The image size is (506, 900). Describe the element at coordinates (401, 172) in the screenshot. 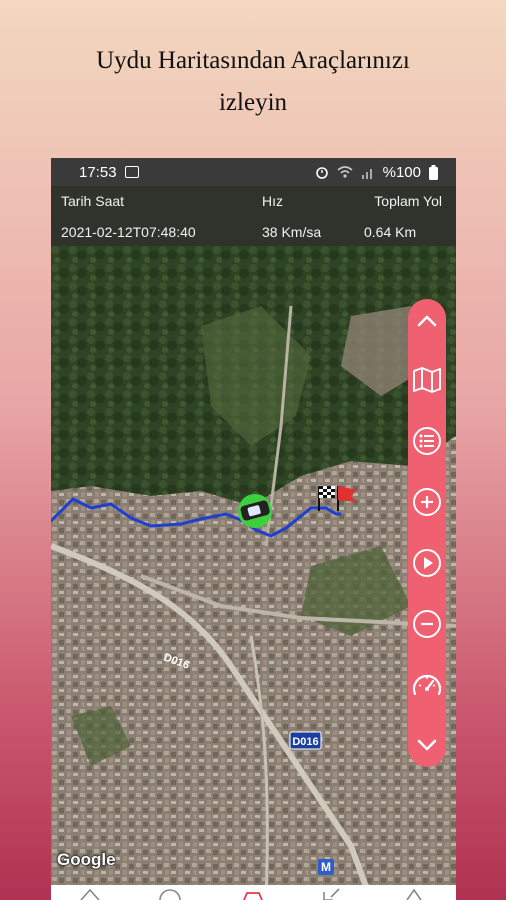

I see `battery-percent: %100` at that location.